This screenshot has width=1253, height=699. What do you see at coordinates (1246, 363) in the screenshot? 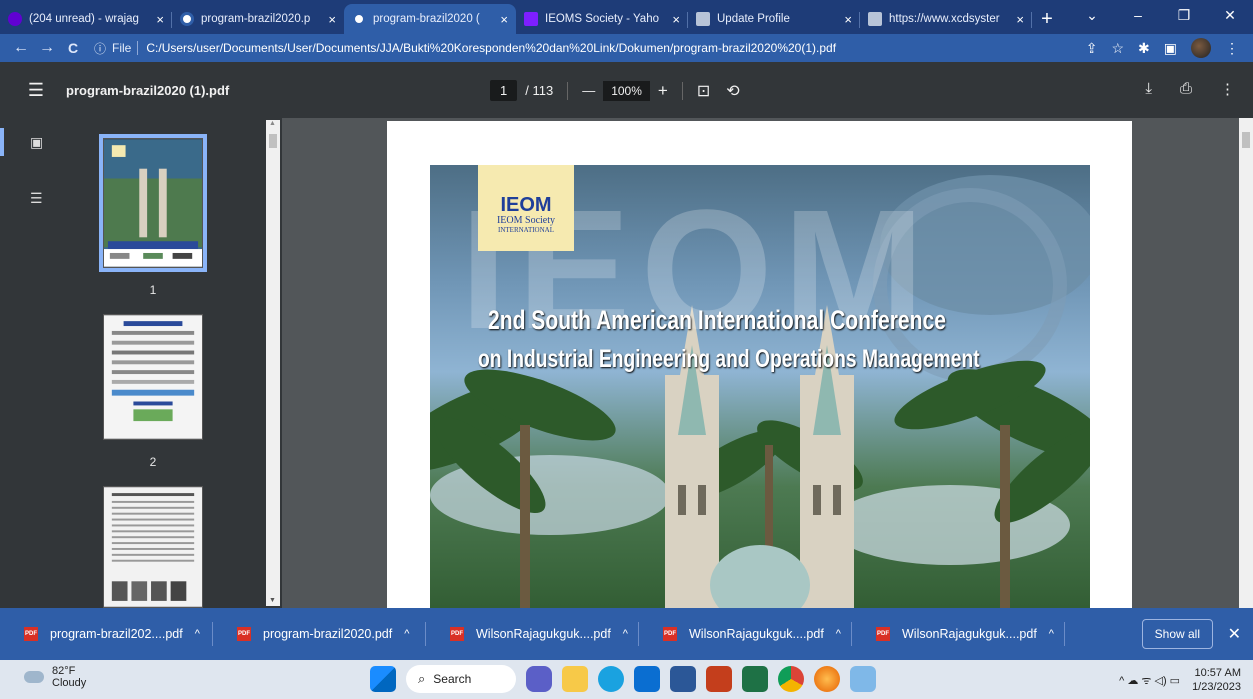
I see `viewer-scrollbar` at bounding box center [1246, 363].